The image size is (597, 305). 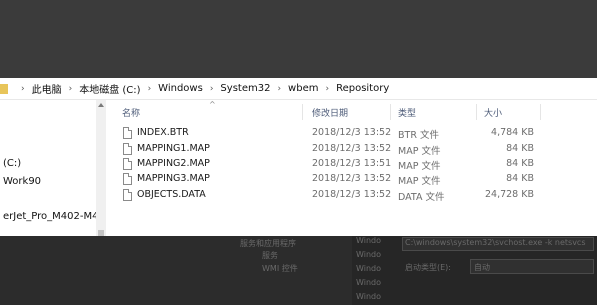 I want to click on folder-icon, so click(x=4, y=88).